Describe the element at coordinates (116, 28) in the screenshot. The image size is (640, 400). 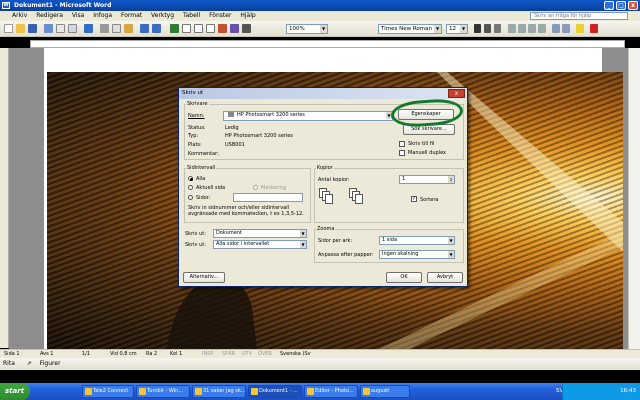
I see `copy-icon` at that location.